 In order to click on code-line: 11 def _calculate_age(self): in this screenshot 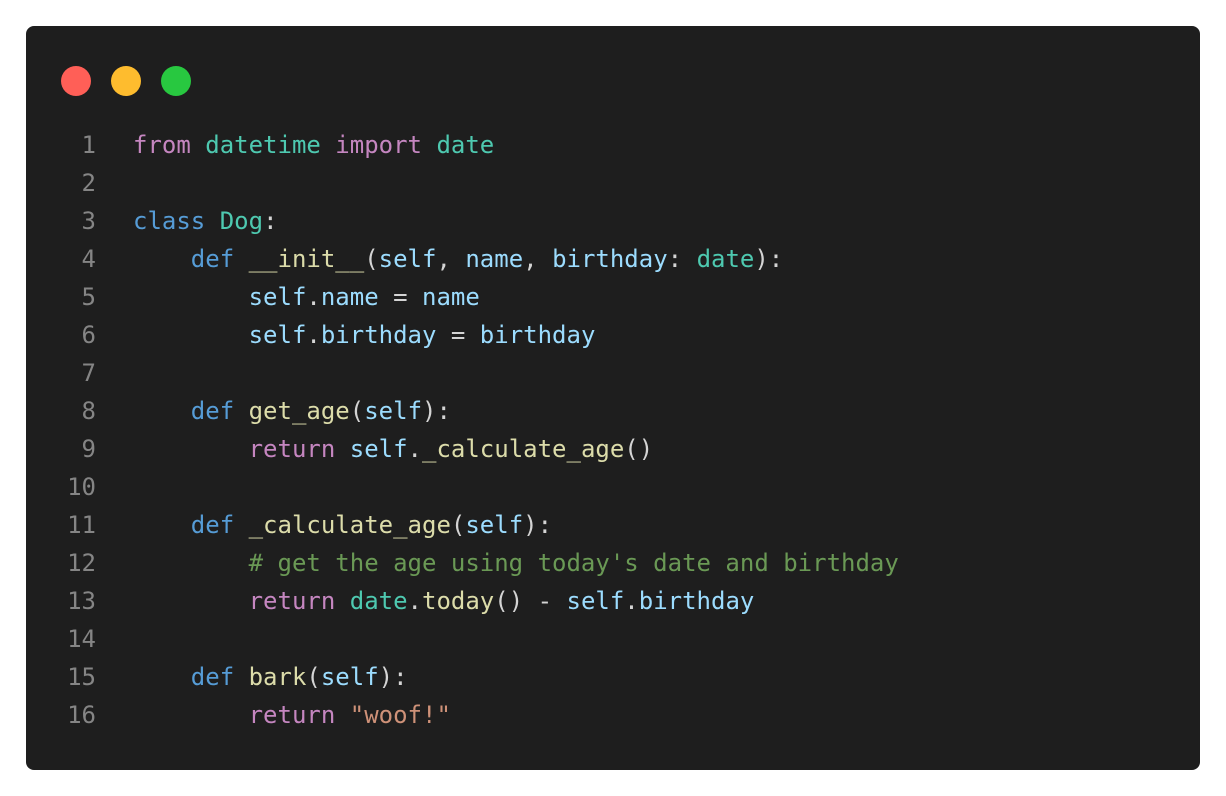, I will do `click(613, 525)`.